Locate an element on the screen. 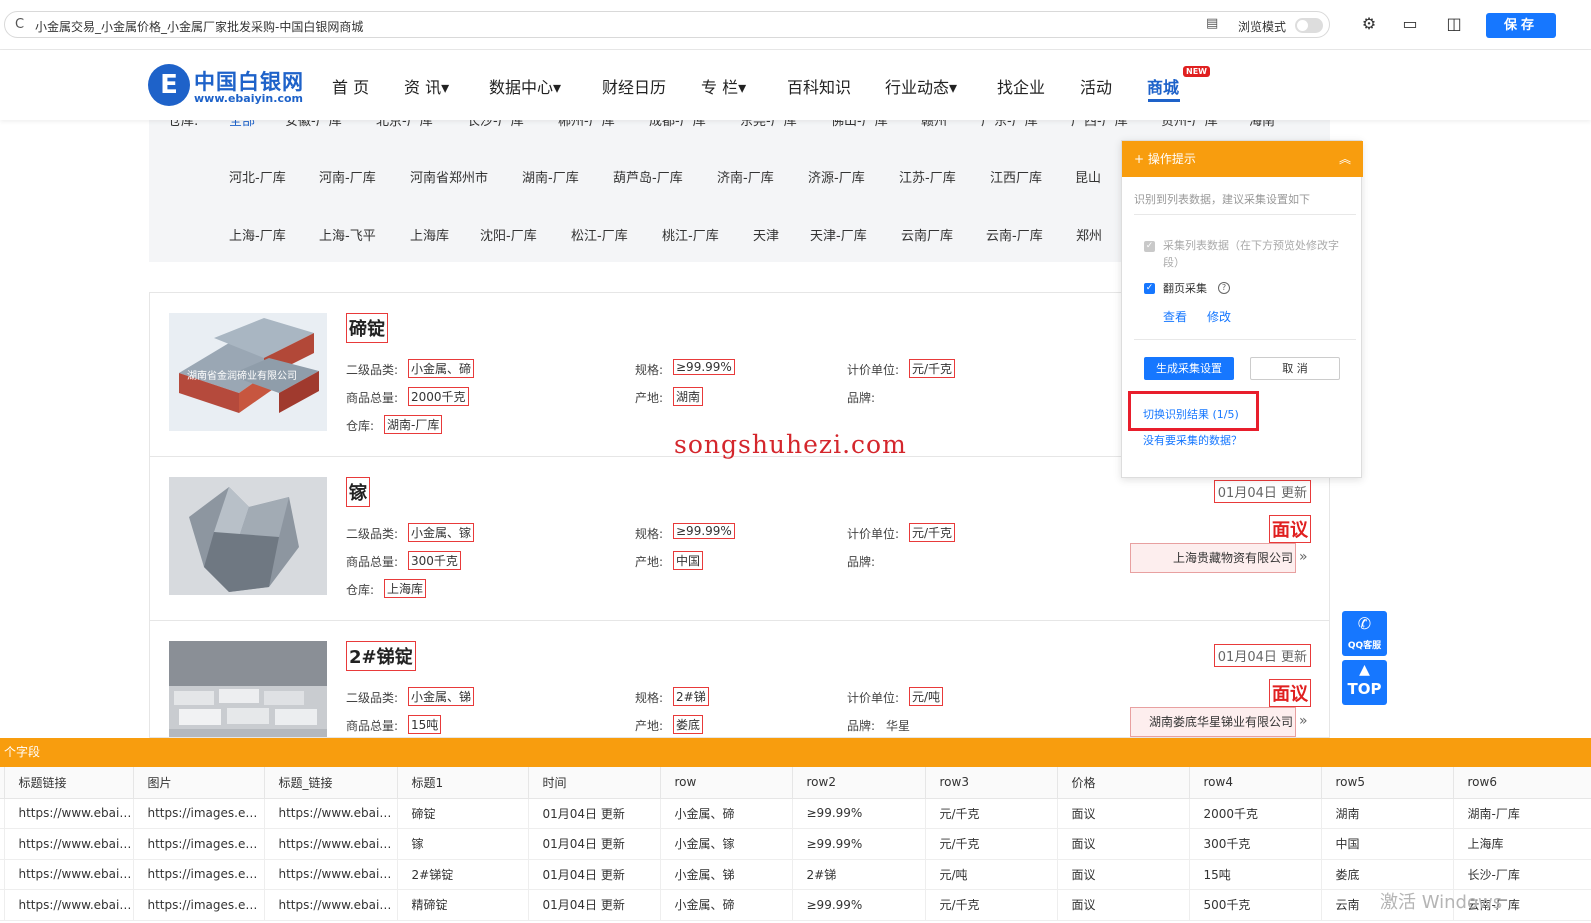 The width and height of the screenshot is (1591, 923). logo-icon: E is located at coordinates (169, 85).